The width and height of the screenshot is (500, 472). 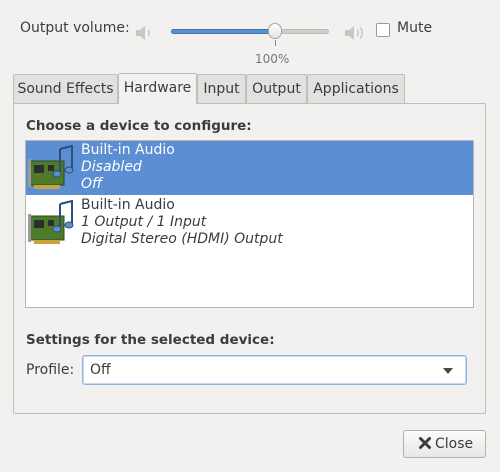 What do you see at coordinates (272, 59) in the screenshot?
I see `volume-100-label: 100%` at bounding box center [272, 59].